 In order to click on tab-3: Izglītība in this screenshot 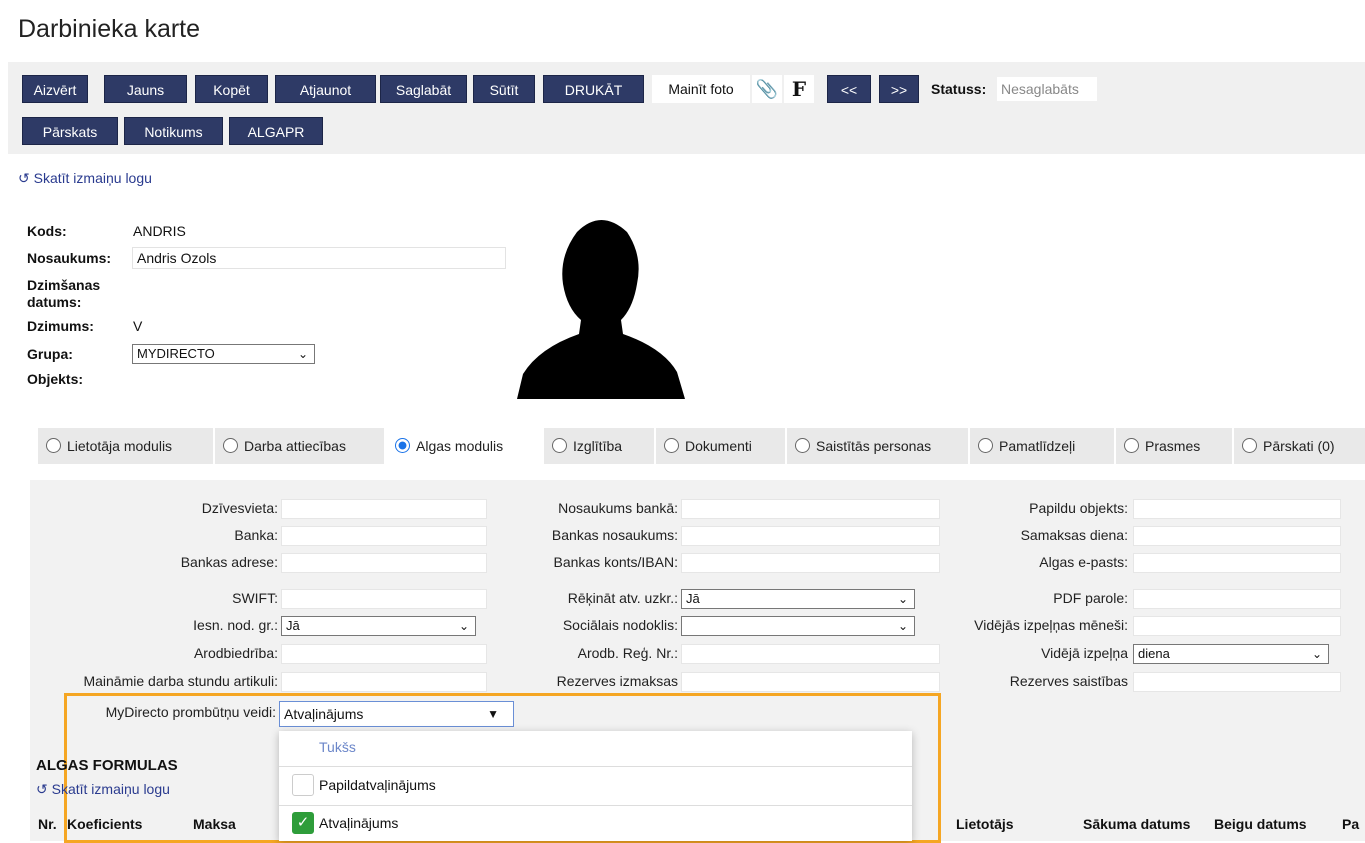, I will do `click(599, 446)`.